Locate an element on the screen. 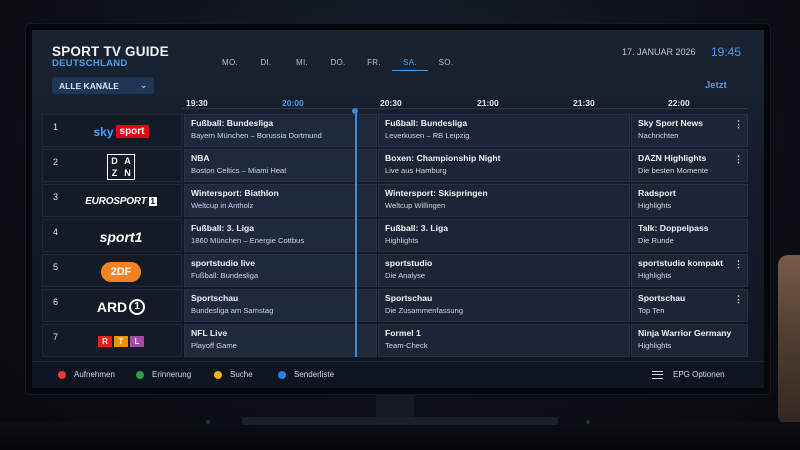 This screenshot has width=800, height=450. channel-logo-cell: 6 ARD 1 is located at coordinates (112, 305).